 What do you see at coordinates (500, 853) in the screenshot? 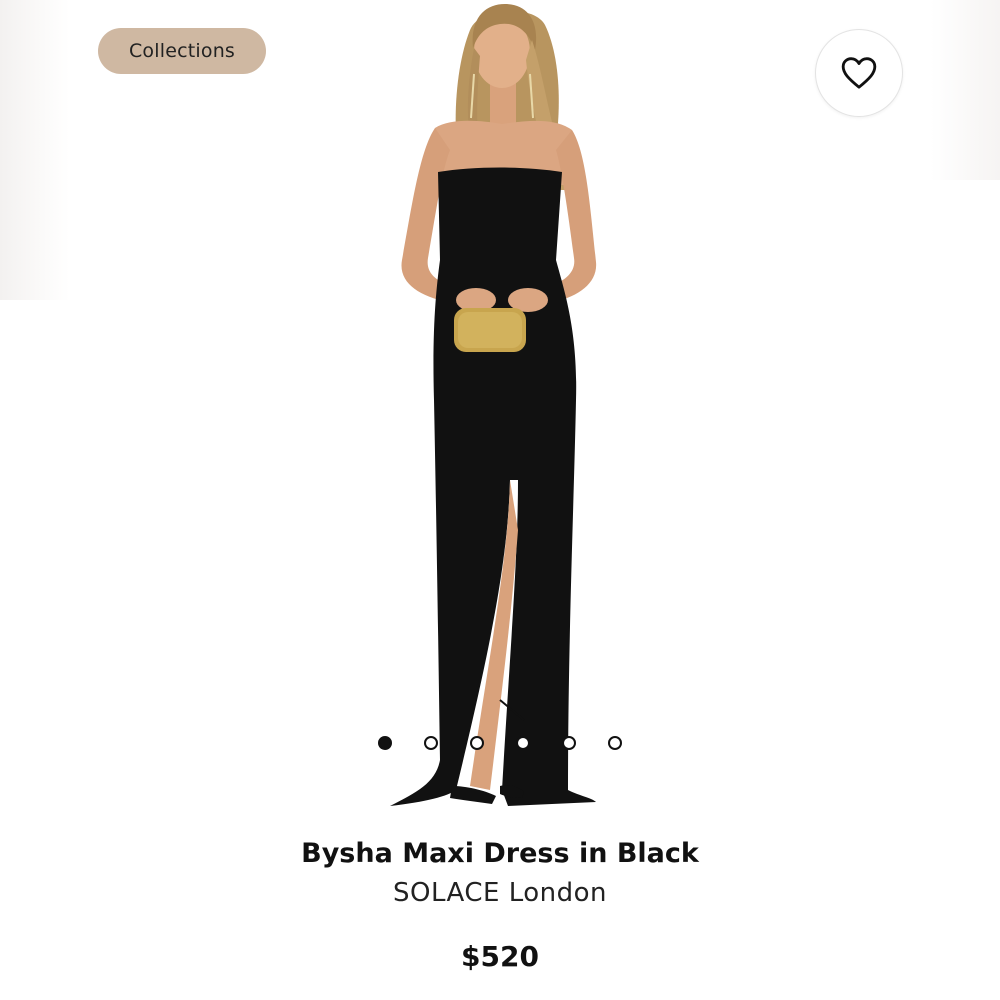
I see `product-title: Bysha Maxi Dress in Black` at bounding box center [500, 853].